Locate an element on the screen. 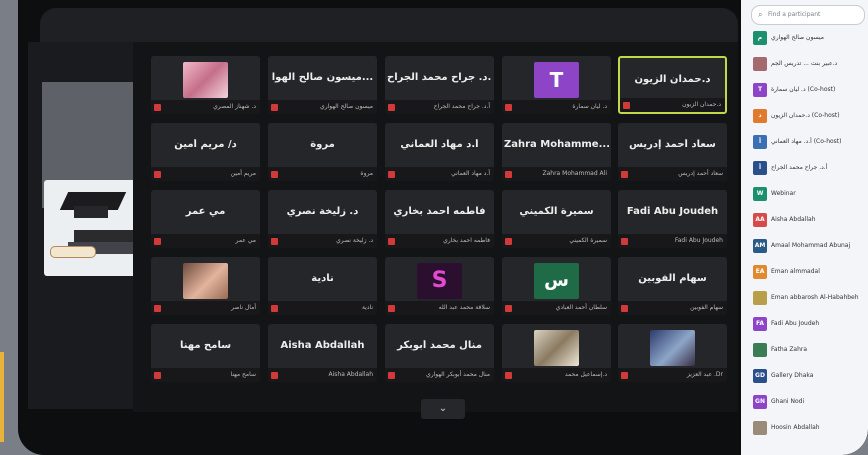 The width and height of the screenshot is (868, 455). participant-avatar is located at coordinates (205, 281).